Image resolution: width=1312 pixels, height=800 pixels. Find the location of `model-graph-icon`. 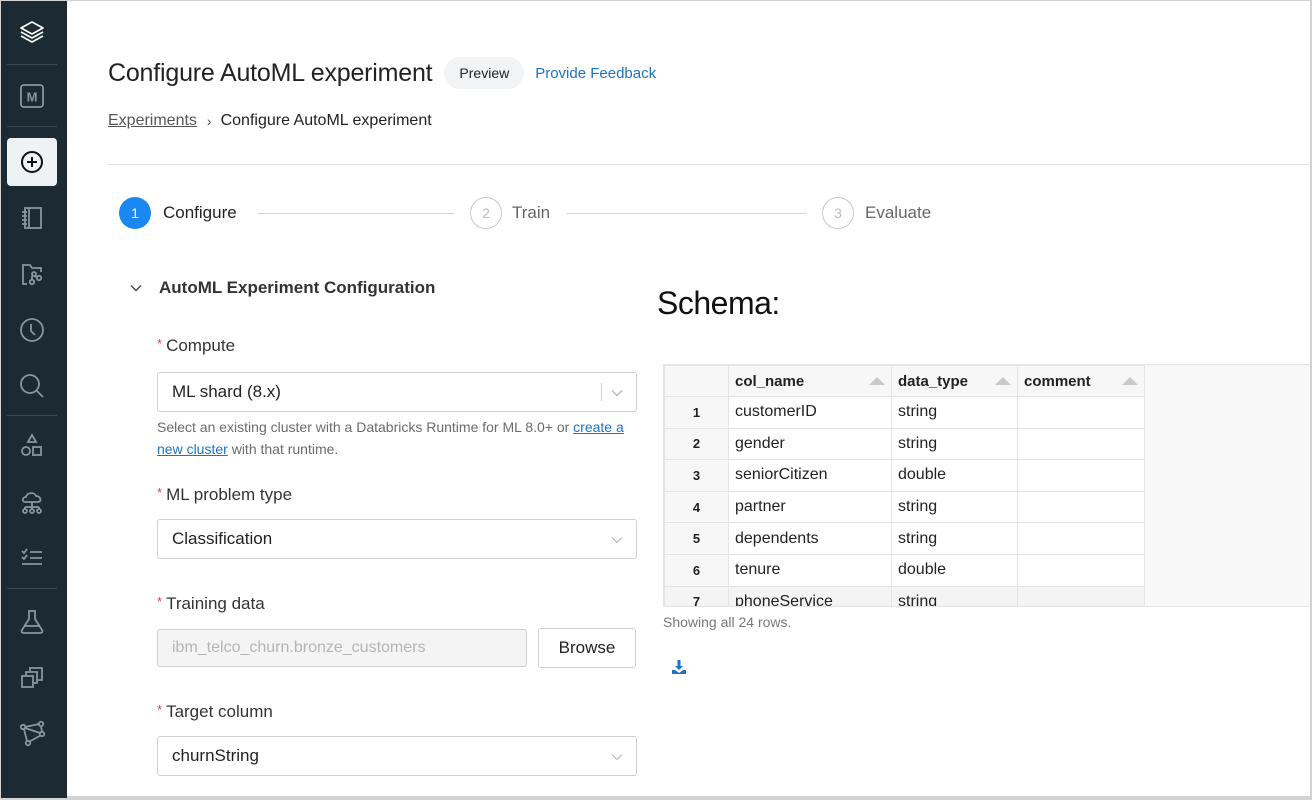

model-graph-icon is located at coordinates (32, 733).